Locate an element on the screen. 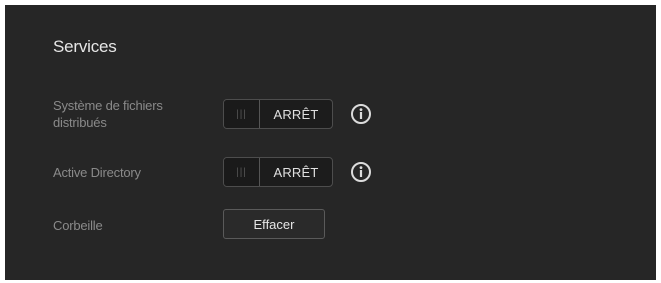 Image resolution: width=661 pixels, height=283 pixels. dfs-label: Système de fichiers distribués is located at coordinates (108, 114).